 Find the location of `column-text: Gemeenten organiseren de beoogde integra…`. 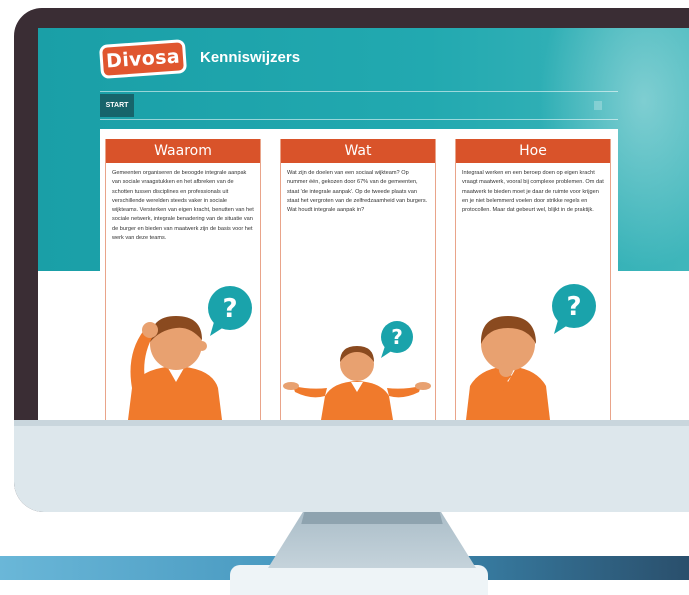

column-text: Gemeenten organiseren de beoogde integra… is located at coordinates (183, 206).